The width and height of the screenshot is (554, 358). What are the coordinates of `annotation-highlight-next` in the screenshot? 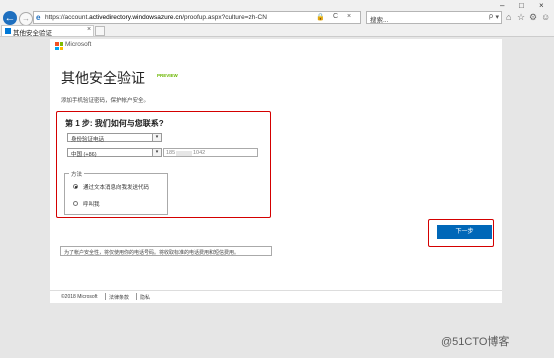 It's located at (461, 233).